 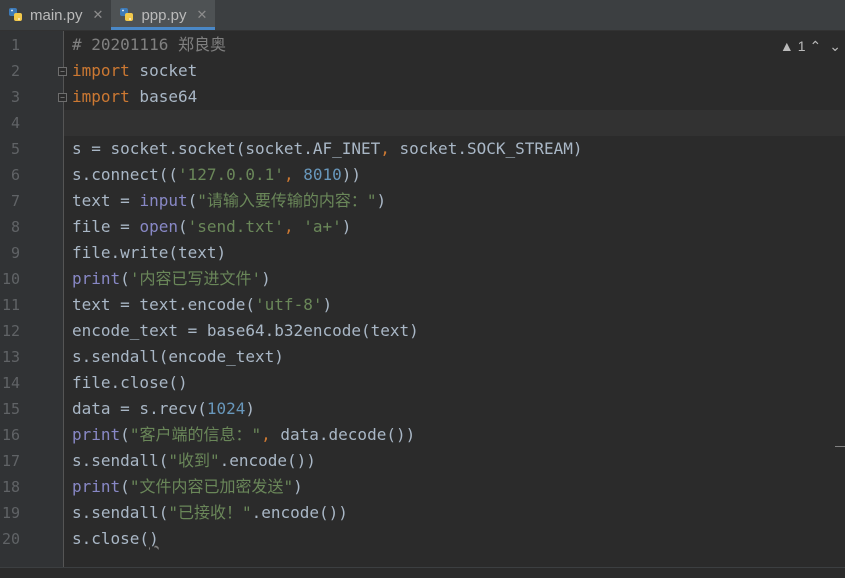 I want to click on horizontal-scrollbar, so click(x=422, y=572).